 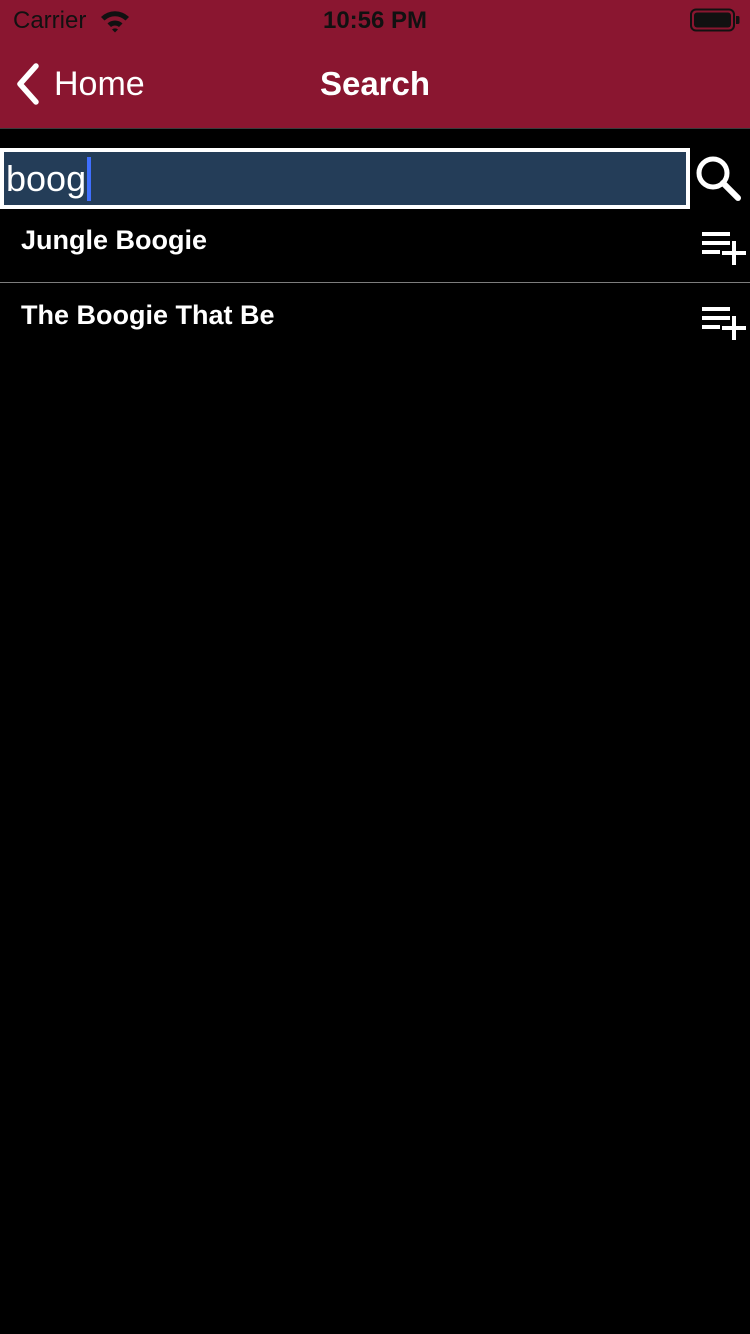 I want to click on result-title: The Boogie That Be, so click(x=148, y=315).